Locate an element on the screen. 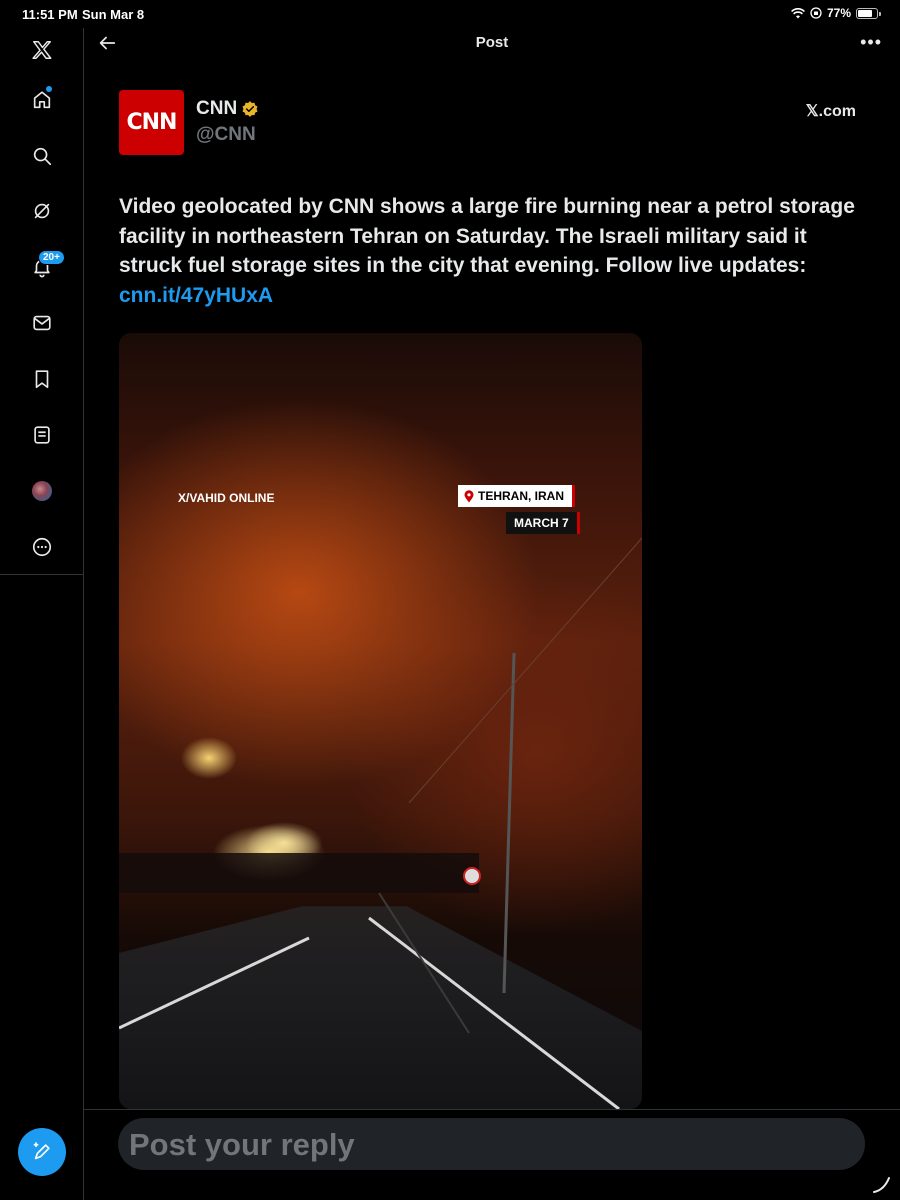 Image resolution: width=900 pixels, height=1200 pixels. compose-post-button is located at coordinates (42, 1152).